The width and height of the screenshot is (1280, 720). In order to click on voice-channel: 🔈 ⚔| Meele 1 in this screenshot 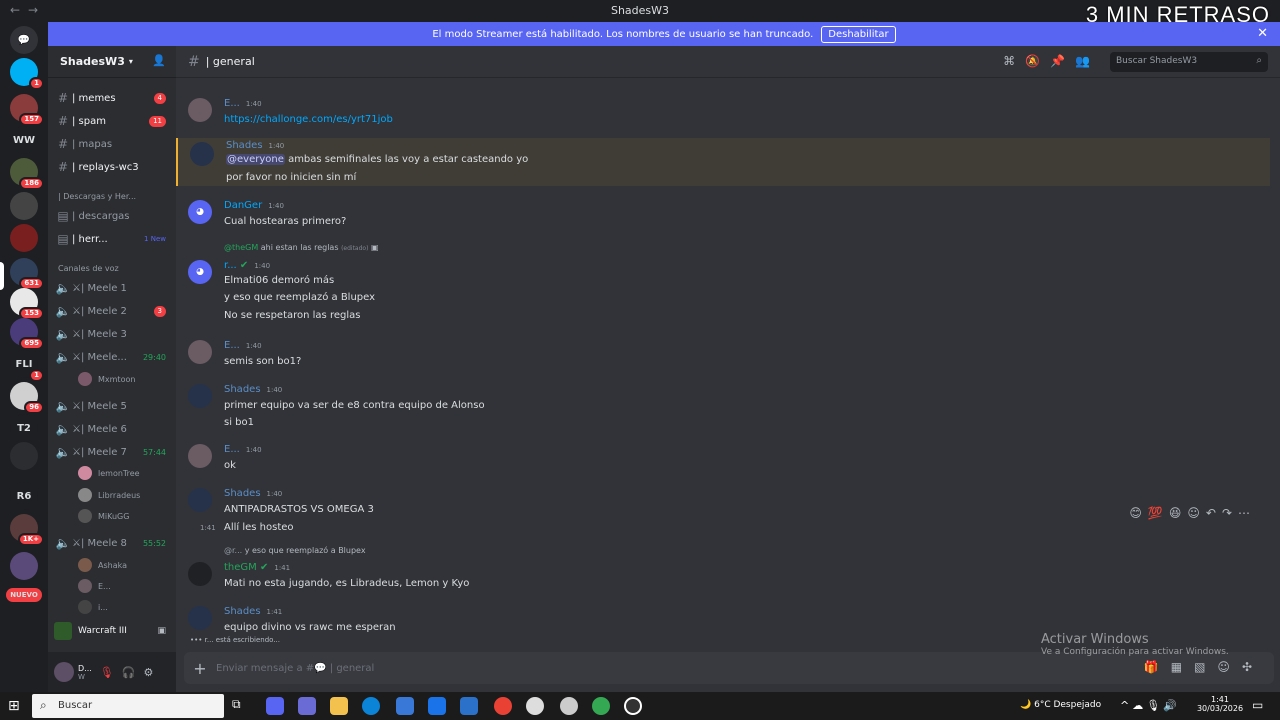, I will do `click(113, 288)`.